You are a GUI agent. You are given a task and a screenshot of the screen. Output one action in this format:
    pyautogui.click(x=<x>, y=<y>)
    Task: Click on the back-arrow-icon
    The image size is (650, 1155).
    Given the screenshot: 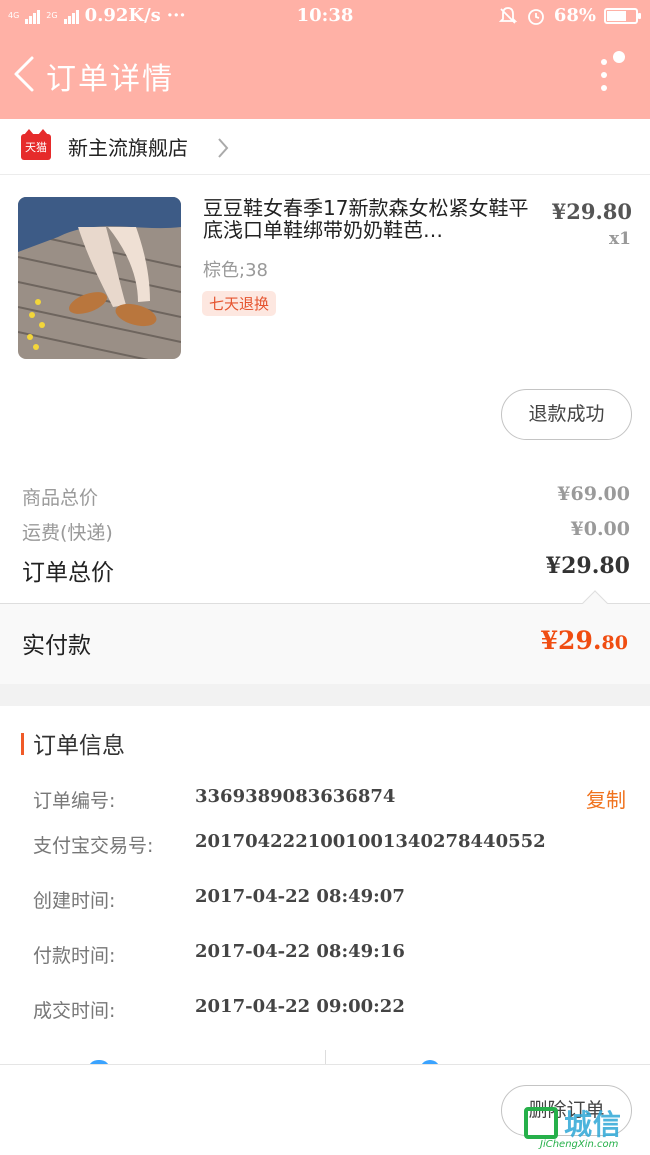 What is the action you would take?
    pyautogui.click(x=25, y=74)
    